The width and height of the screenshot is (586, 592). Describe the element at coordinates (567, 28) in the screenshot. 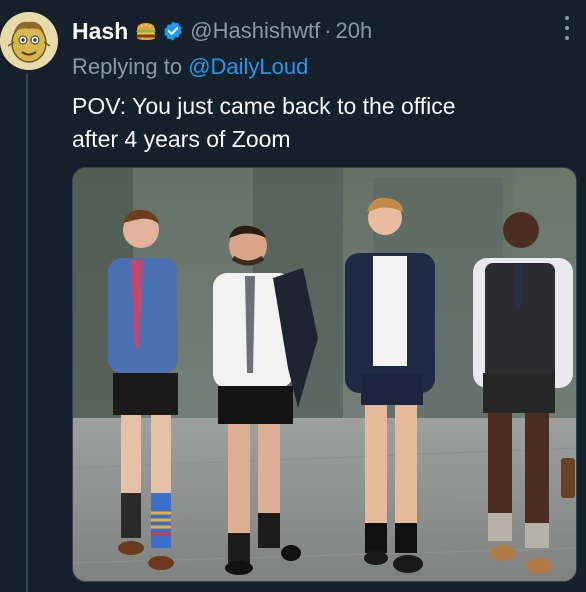

I see `more-options-icon` at that location.